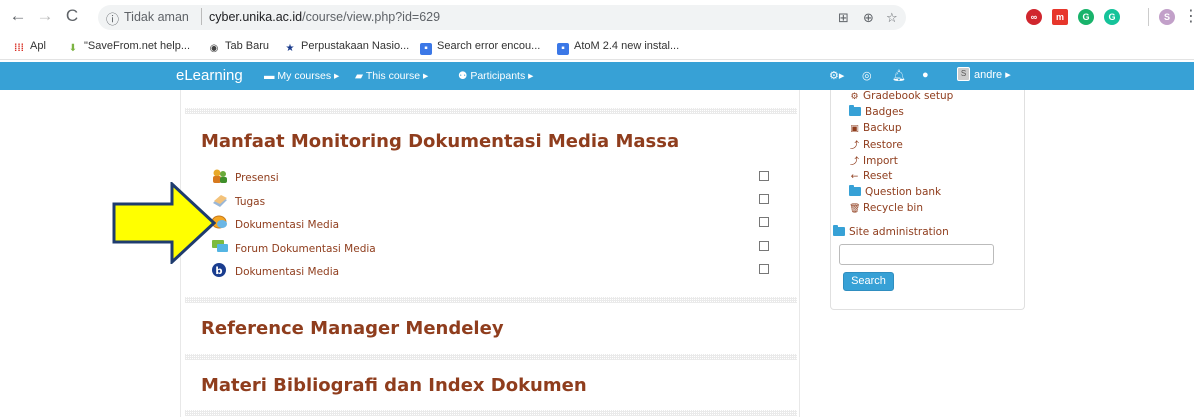 The width and height of the screenshot is (1194, 417). I want to click on translate-icon: ⊞, so click(843, 18).